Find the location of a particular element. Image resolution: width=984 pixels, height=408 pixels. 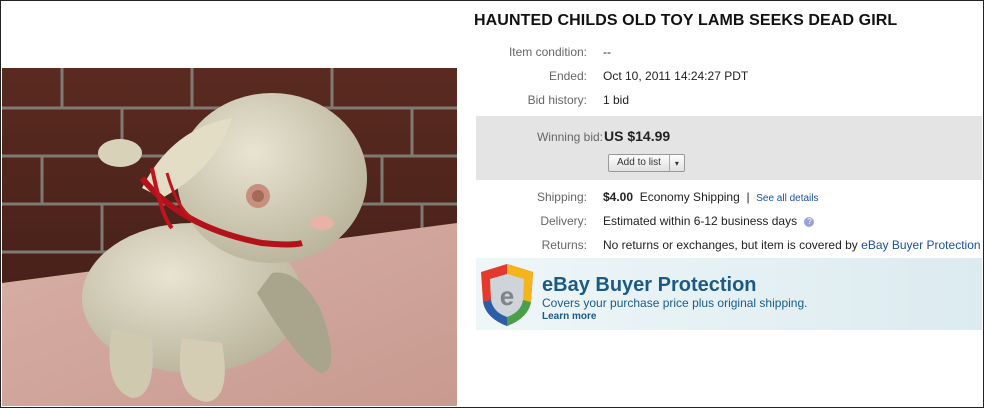

shield-letter: e is located at coordinates (507, 296).